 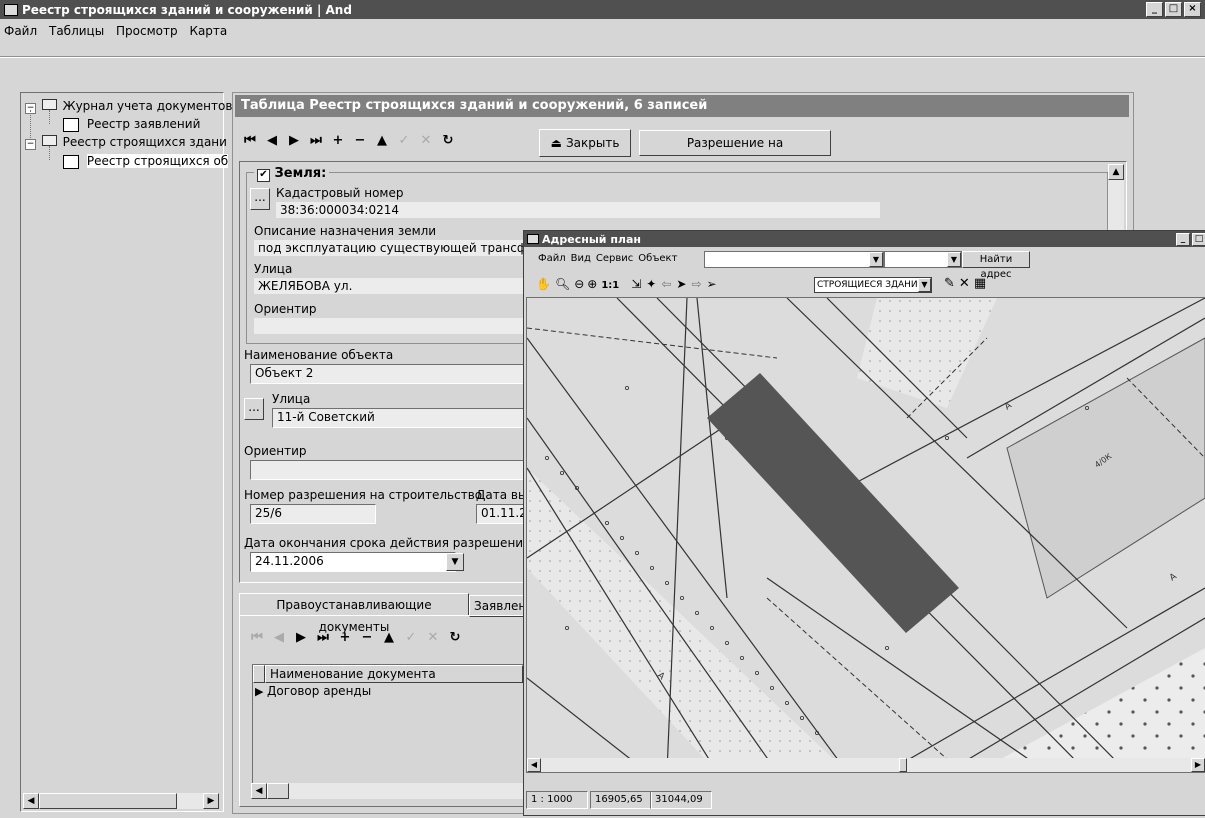 What do you see at coordinates (292, 174) in the screenshot?
I see `land-group-title: ✔ Земля:` at bounding box center [292, 174].